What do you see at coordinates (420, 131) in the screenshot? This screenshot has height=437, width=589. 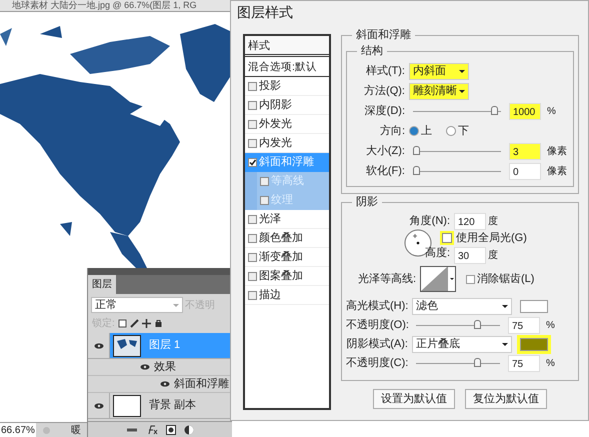 I see `radio-option: 上` at bounding box center [420, 131].